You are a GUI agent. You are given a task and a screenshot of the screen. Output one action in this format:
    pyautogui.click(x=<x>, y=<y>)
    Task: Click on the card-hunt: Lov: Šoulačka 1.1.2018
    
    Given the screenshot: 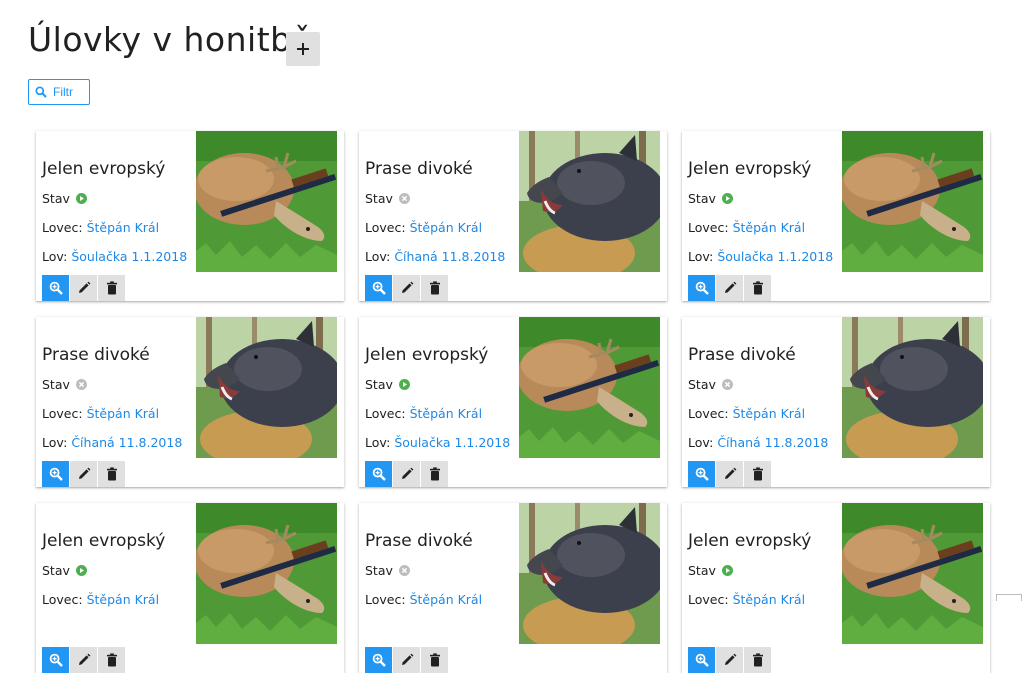 What is the action you would take?
    pyautogui.click(x=437, y=442)
    